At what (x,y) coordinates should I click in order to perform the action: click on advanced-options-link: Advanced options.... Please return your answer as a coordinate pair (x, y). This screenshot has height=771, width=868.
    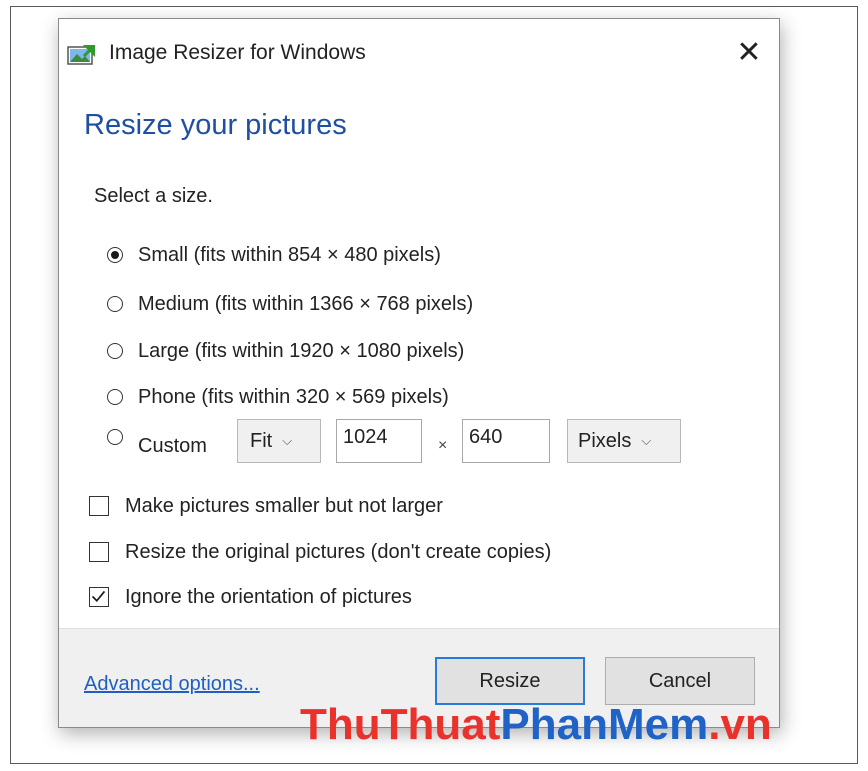
    Looking at the image, I should click on (172, 684).